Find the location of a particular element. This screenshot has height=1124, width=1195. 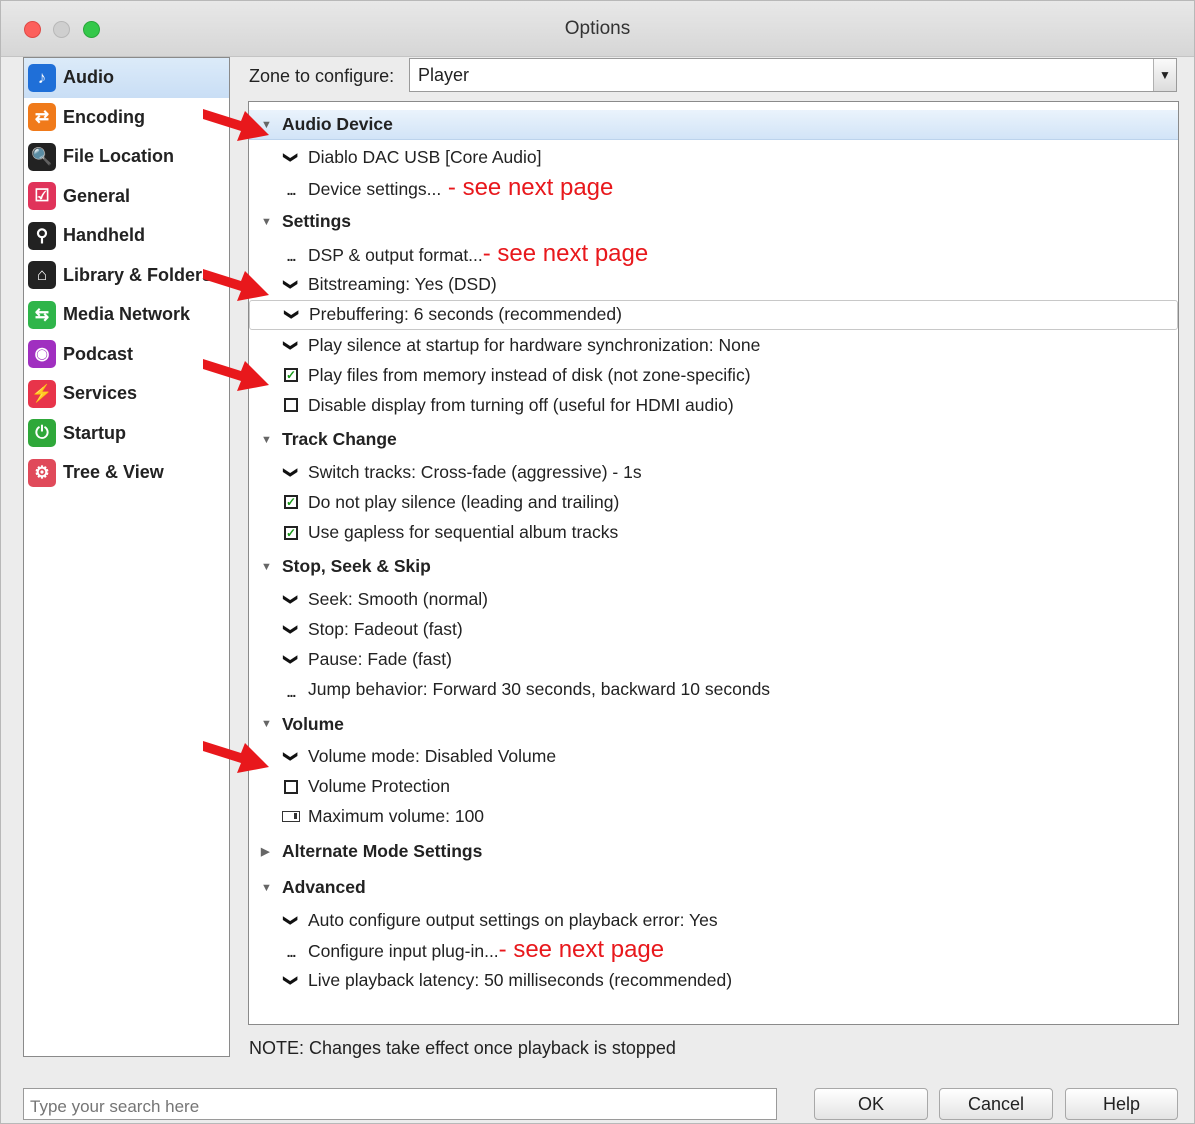

sidebar-item-media-network: ⇆ Media Network is located at coordinates (126, 315).